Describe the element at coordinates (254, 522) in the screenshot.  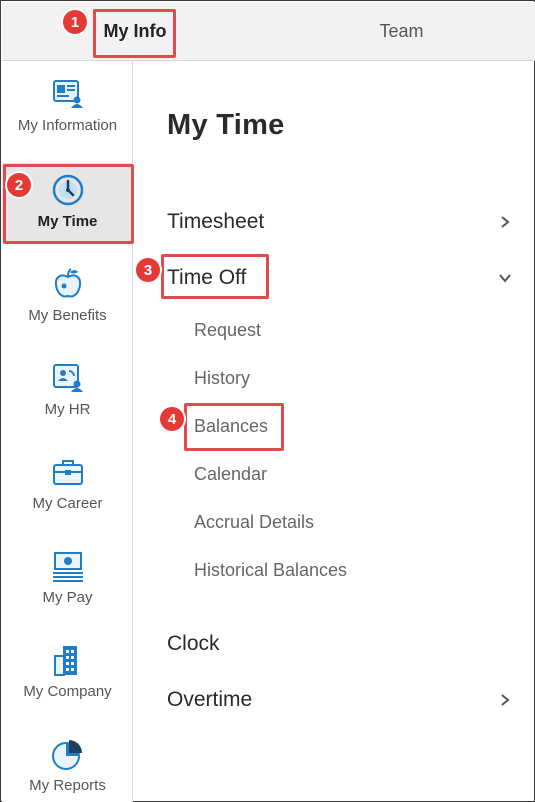
I see `time-off-accrual-details-link: Accrual Details` at that location.